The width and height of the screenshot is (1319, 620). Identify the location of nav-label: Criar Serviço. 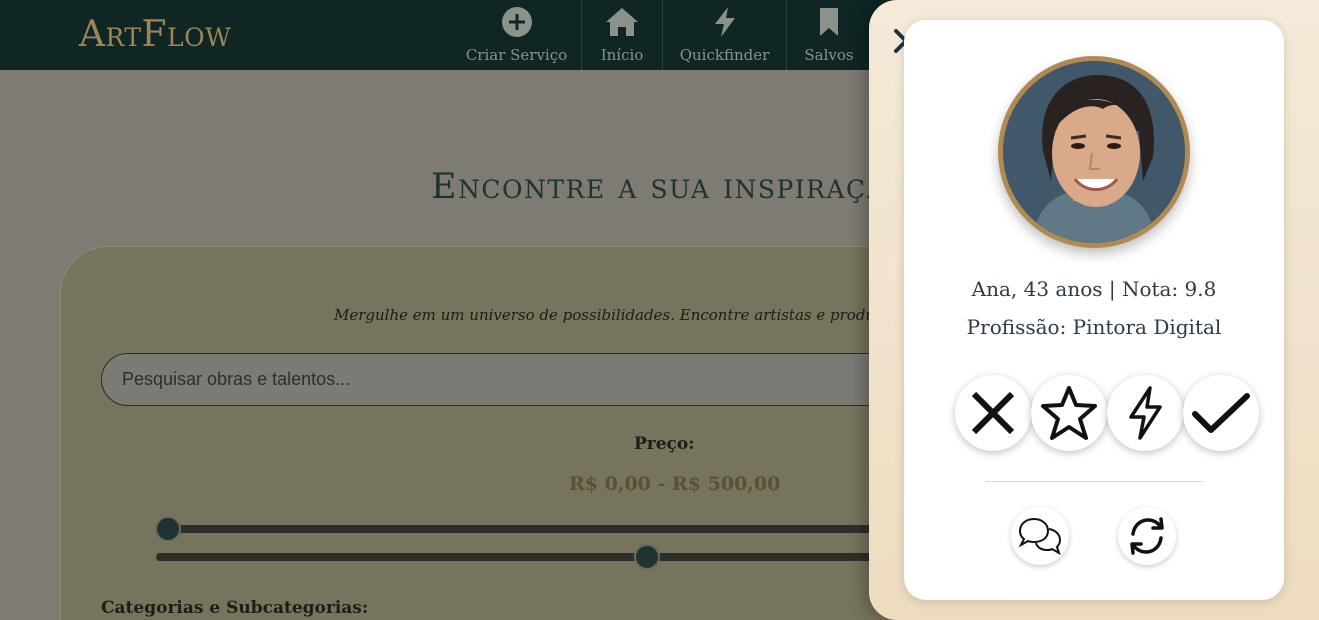
(516, 55).